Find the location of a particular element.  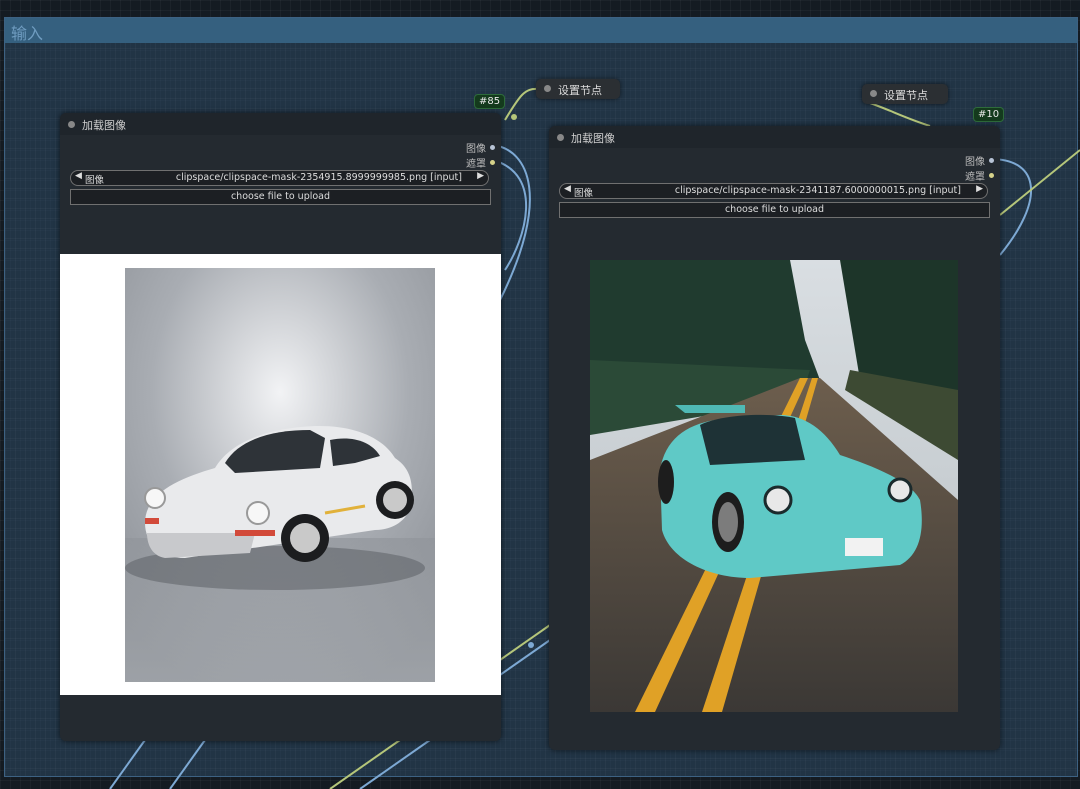

set-node-2: 设置节点 is located at coordinates (905, 94).